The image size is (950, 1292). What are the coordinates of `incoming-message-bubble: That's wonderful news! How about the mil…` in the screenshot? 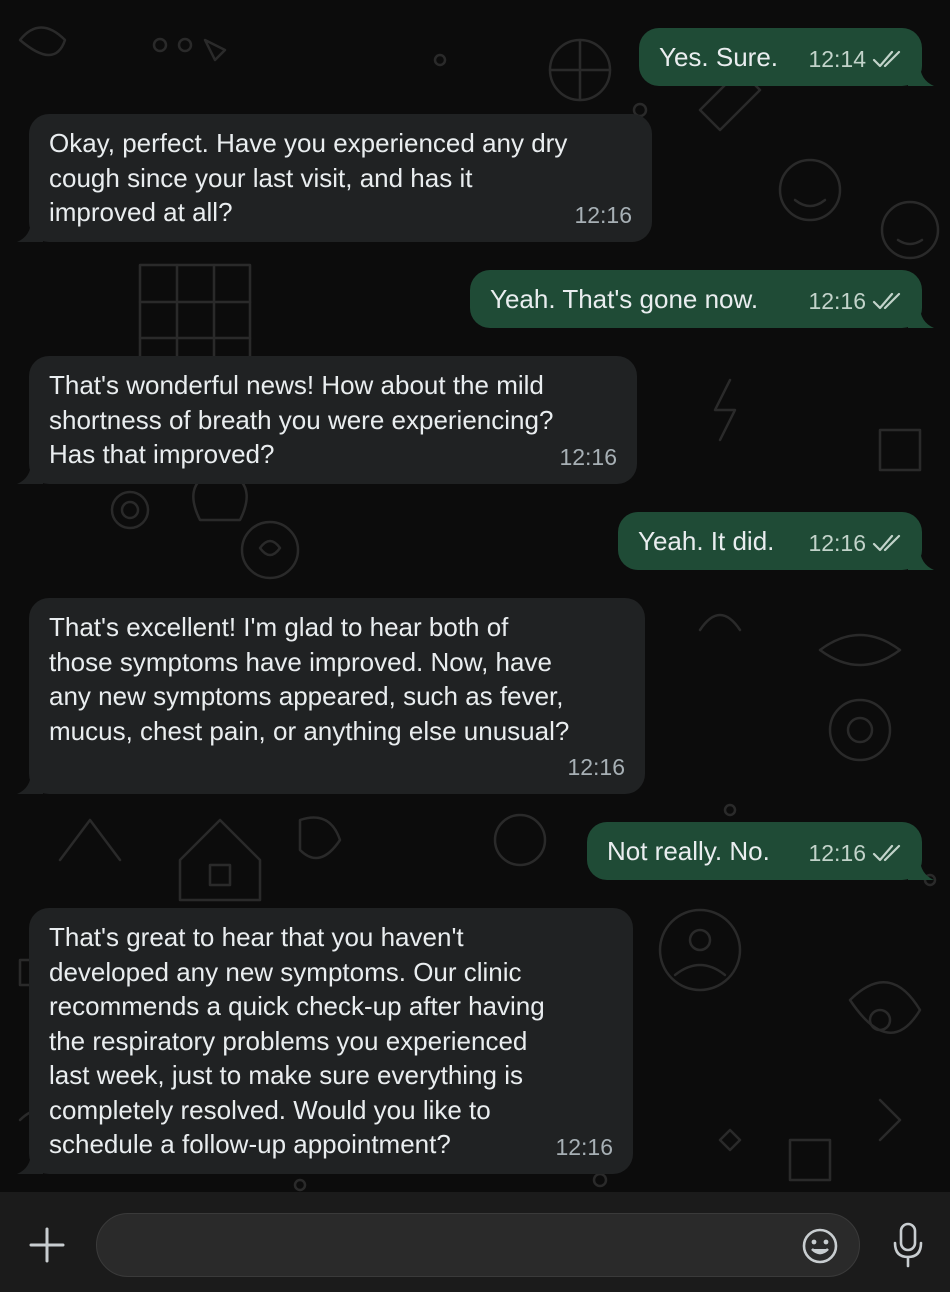 It's located at (327, 420).